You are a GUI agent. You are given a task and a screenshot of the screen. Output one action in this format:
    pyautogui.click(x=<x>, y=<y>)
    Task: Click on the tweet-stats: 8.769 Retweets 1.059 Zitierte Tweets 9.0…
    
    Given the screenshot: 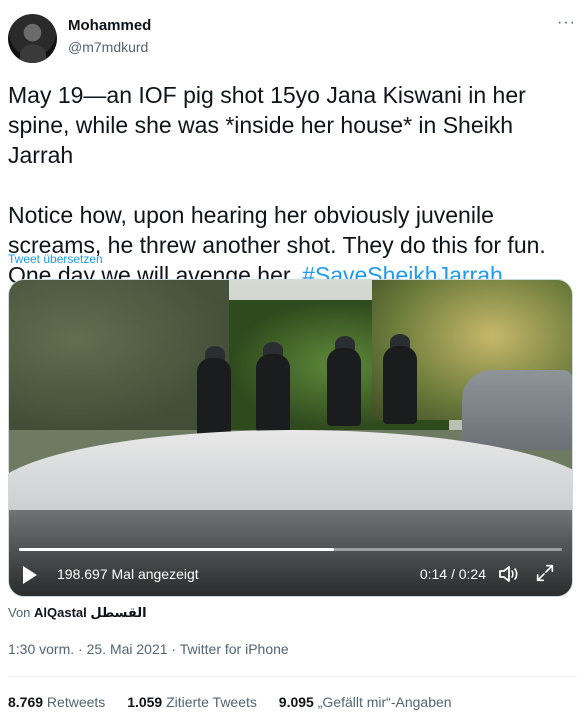 What is the action you would take?
    pyautogui.click(x=239, y=702)
    